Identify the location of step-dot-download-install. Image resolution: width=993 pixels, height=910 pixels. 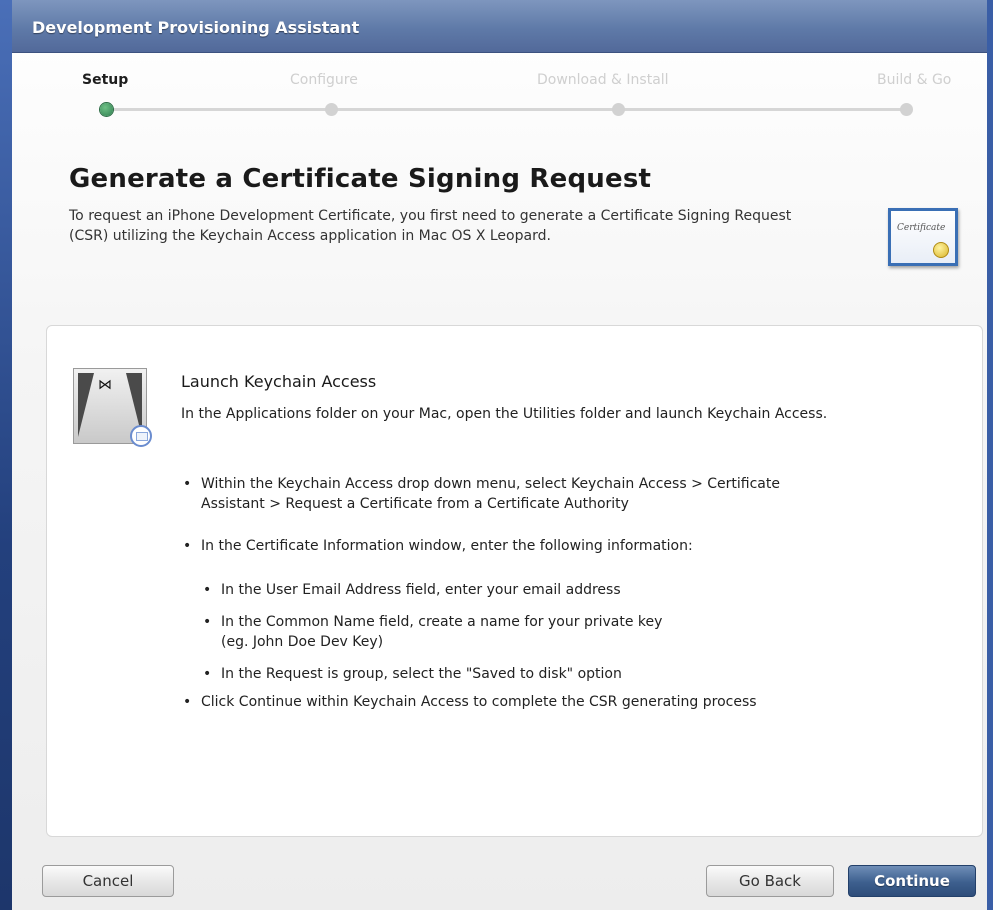
(618, 109).